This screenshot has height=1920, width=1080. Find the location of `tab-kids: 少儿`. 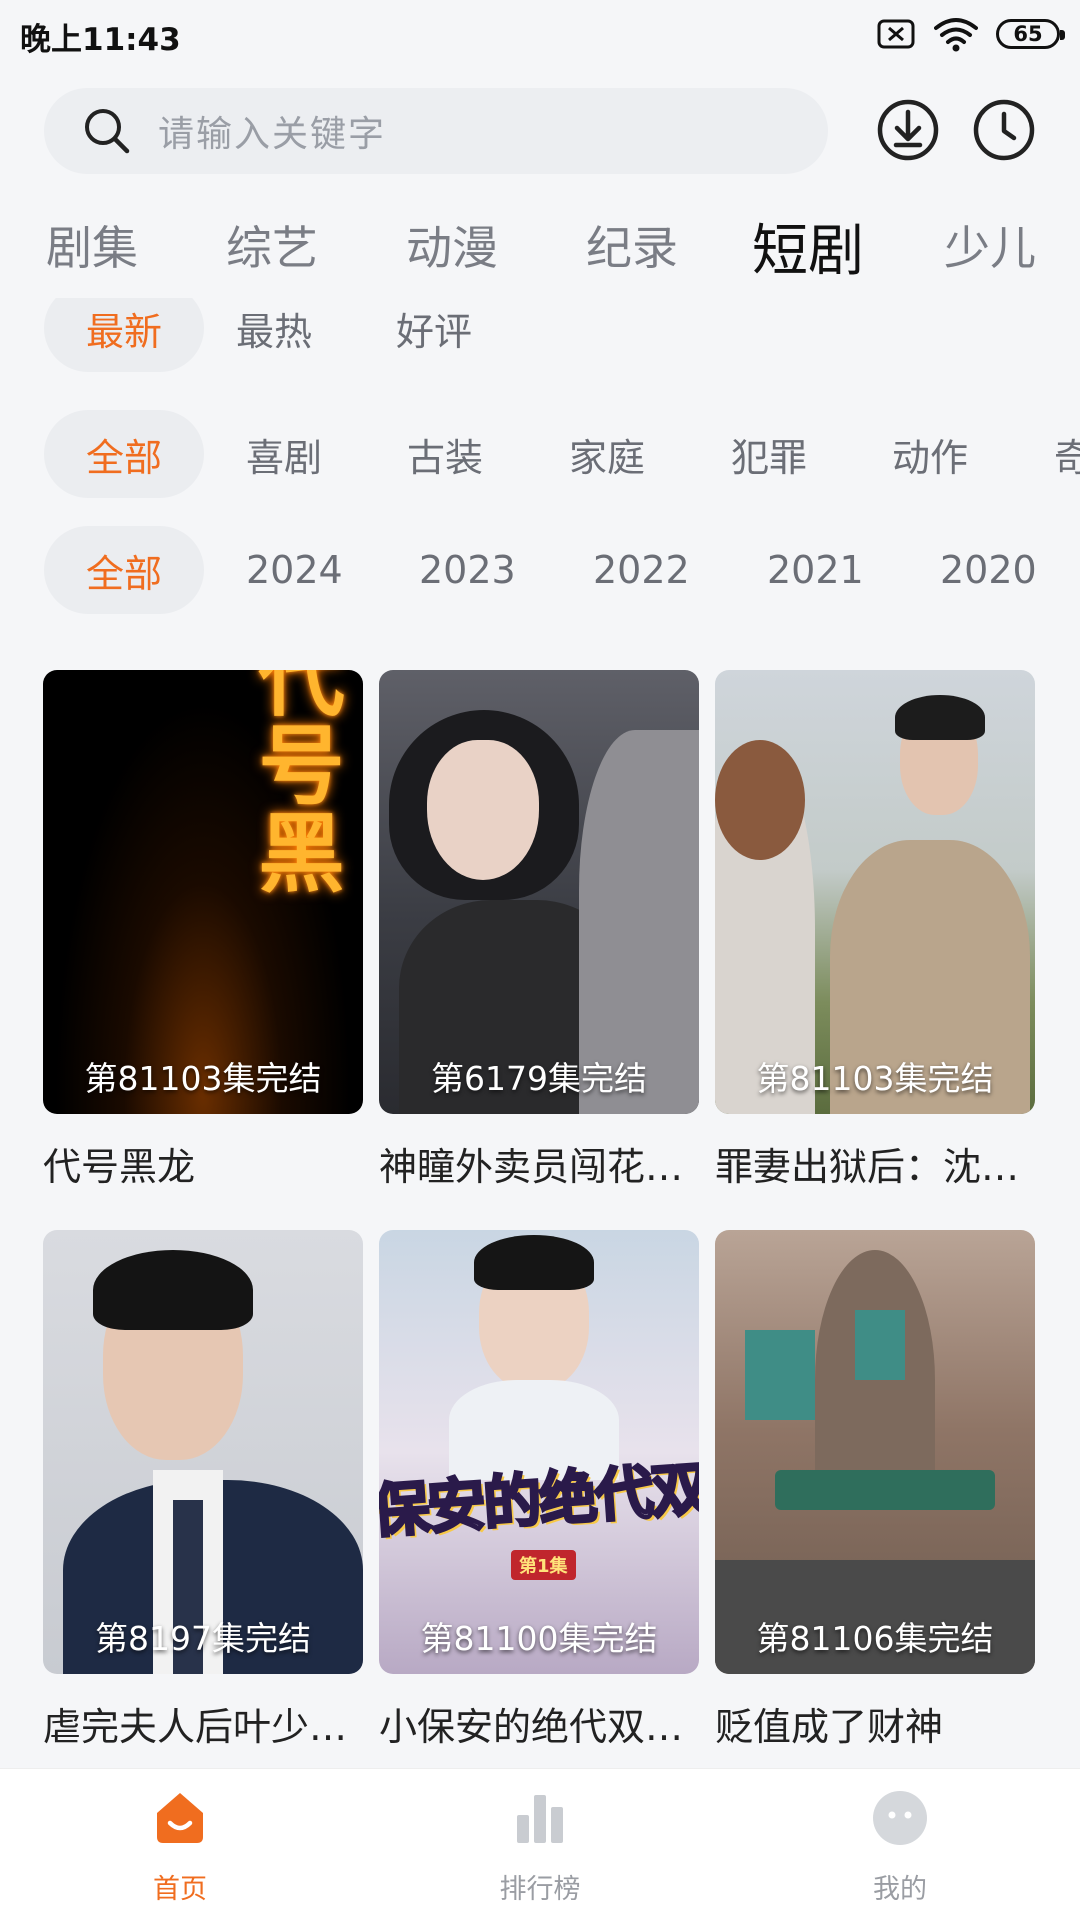

tab-kids: 少儿 is located at coordinates (990, 245).